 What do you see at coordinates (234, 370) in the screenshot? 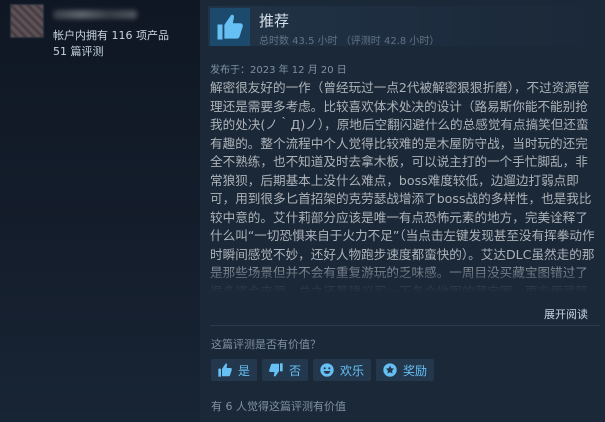
I see `vote-yes-button: 是` at bounding box center [234, 370].